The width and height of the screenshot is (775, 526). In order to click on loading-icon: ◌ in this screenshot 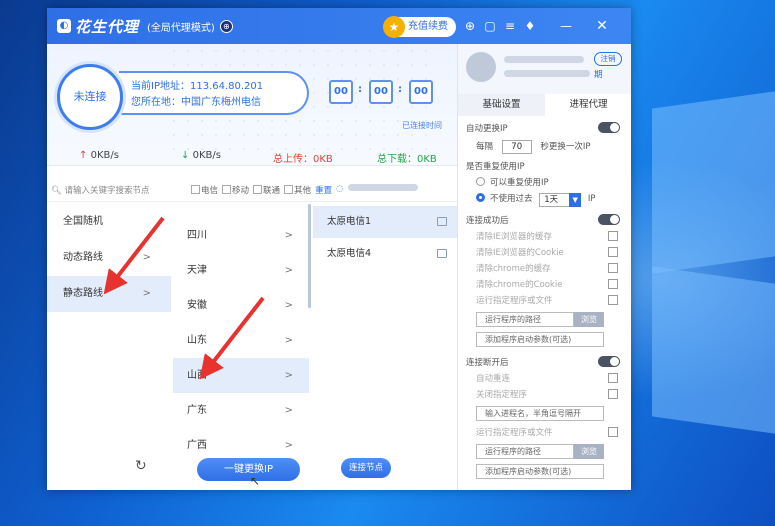, I will do `click(340, 189)`.